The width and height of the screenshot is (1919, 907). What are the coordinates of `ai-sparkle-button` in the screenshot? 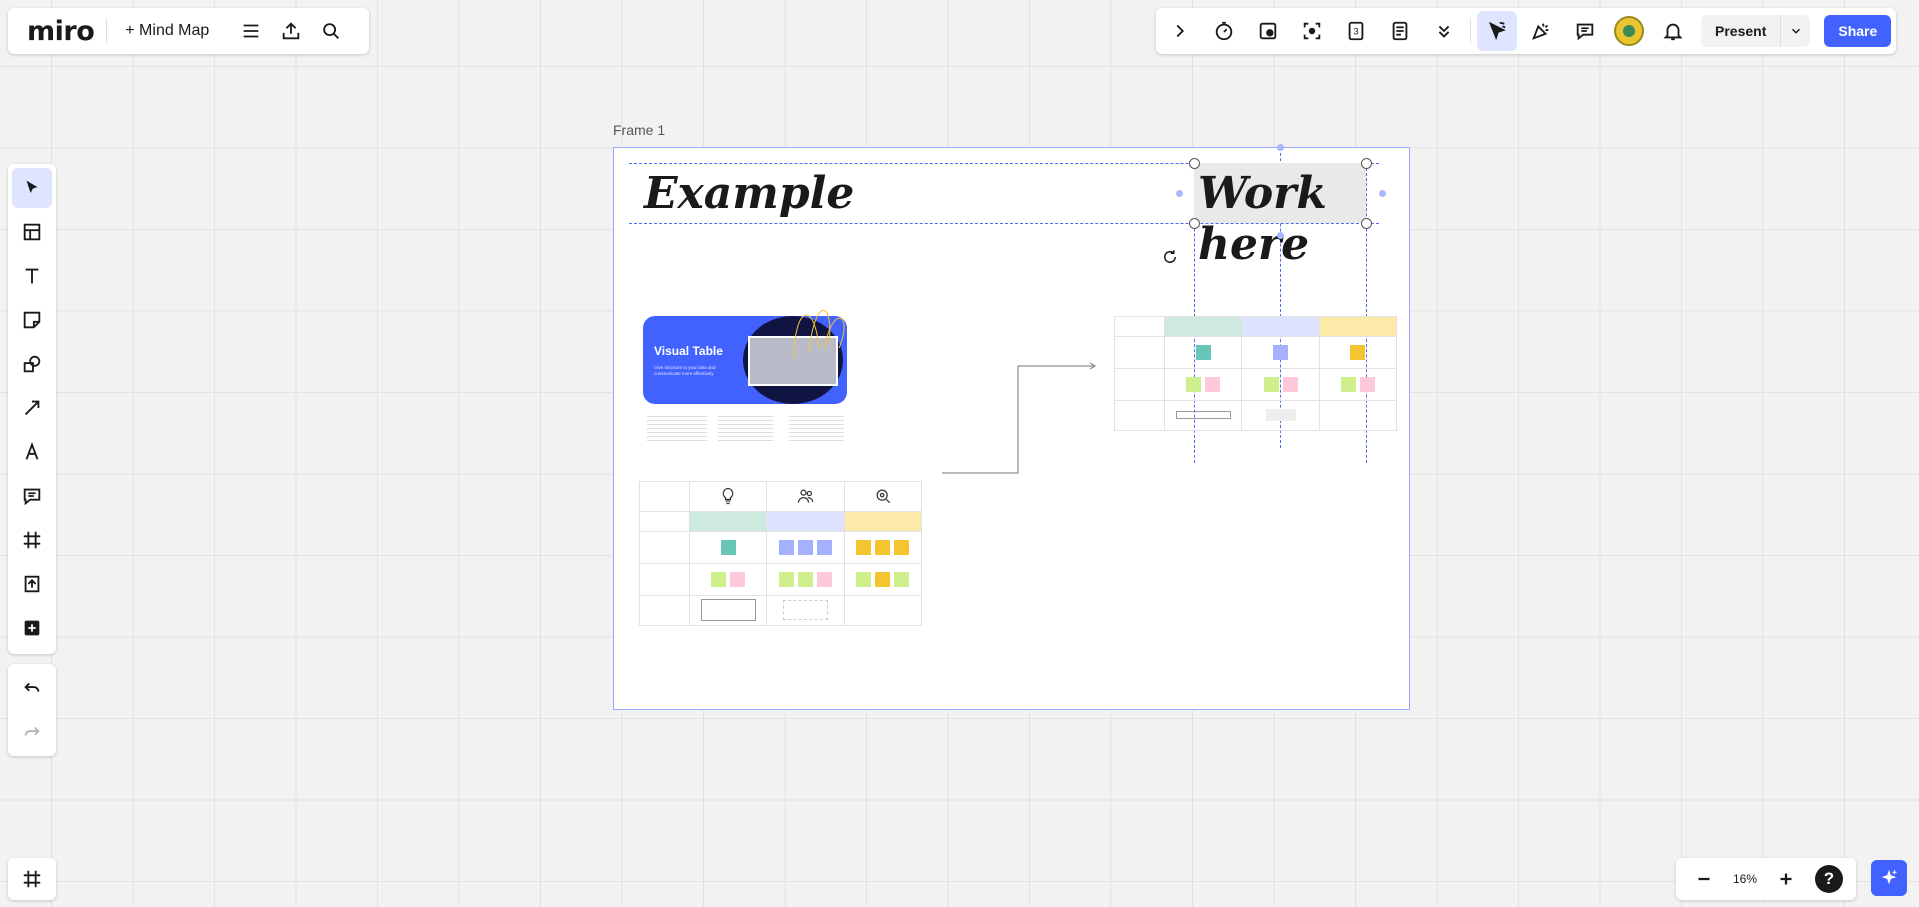 It's located at (1889, 878).